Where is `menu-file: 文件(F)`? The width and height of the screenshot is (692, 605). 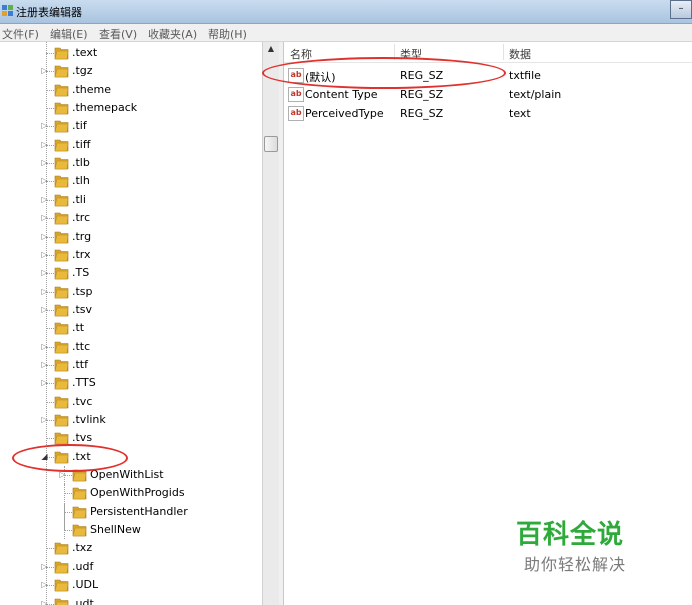
menu-file: 文件(F) is located at coordinates (20, 34).